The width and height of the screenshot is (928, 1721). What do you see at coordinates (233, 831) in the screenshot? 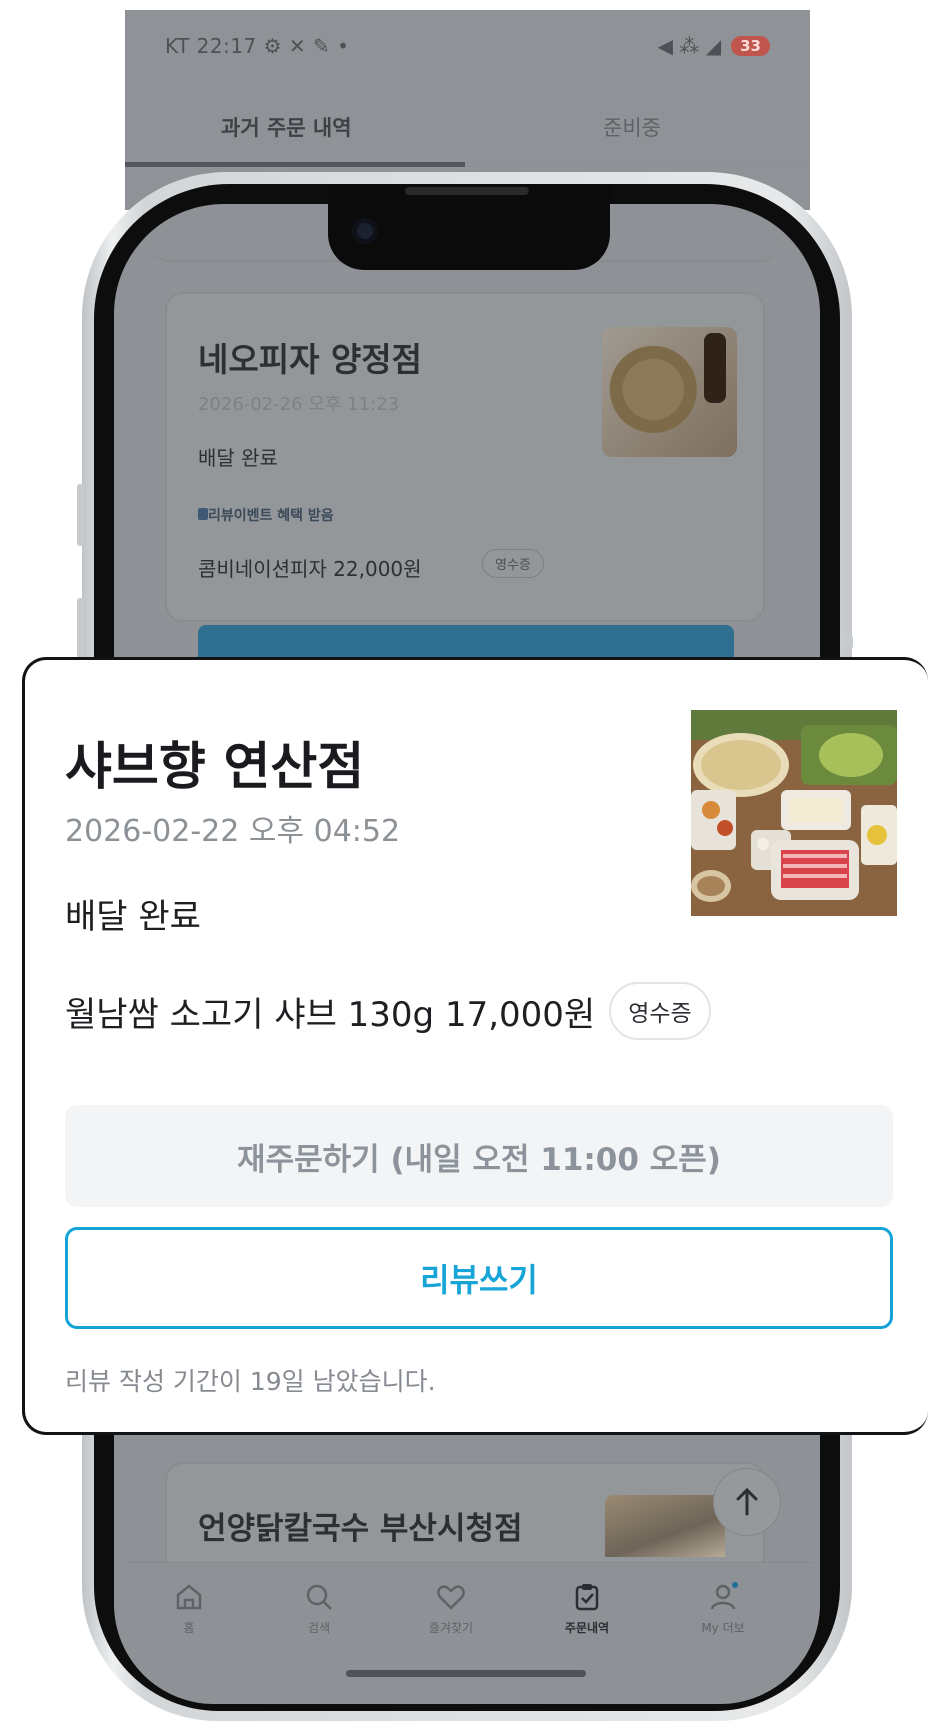
I see `order-date: 2026-02-22 오후 04:52` at bounding box center [233, 831].